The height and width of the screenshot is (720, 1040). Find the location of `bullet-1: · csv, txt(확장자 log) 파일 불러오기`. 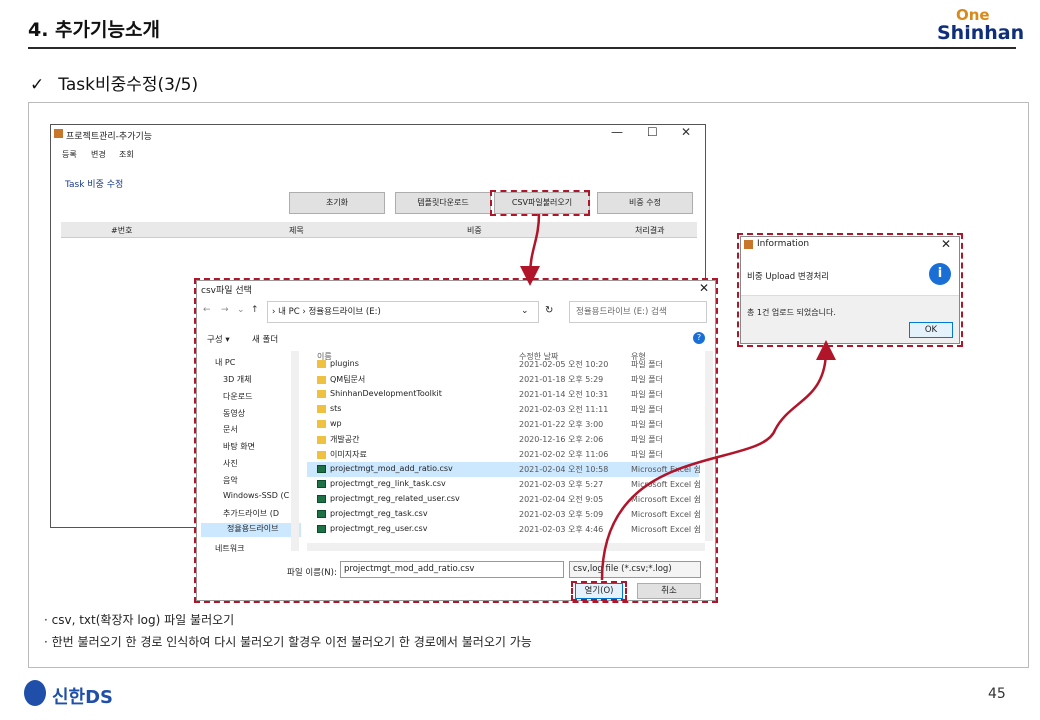

bullet-1: · csv, txt(확장자 log) 파일 불러오기 is located at coordinates (139, 620).